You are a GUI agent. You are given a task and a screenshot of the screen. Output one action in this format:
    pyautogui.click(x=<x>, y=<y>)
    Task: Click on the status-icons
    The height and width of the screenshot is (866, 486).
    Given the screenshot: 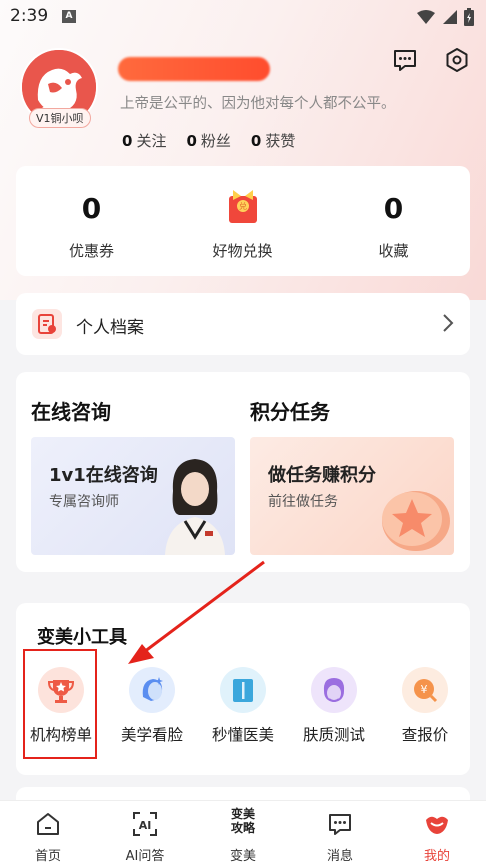 What is the action you would take?
    pyautogui.click(x=445, y=17)
    